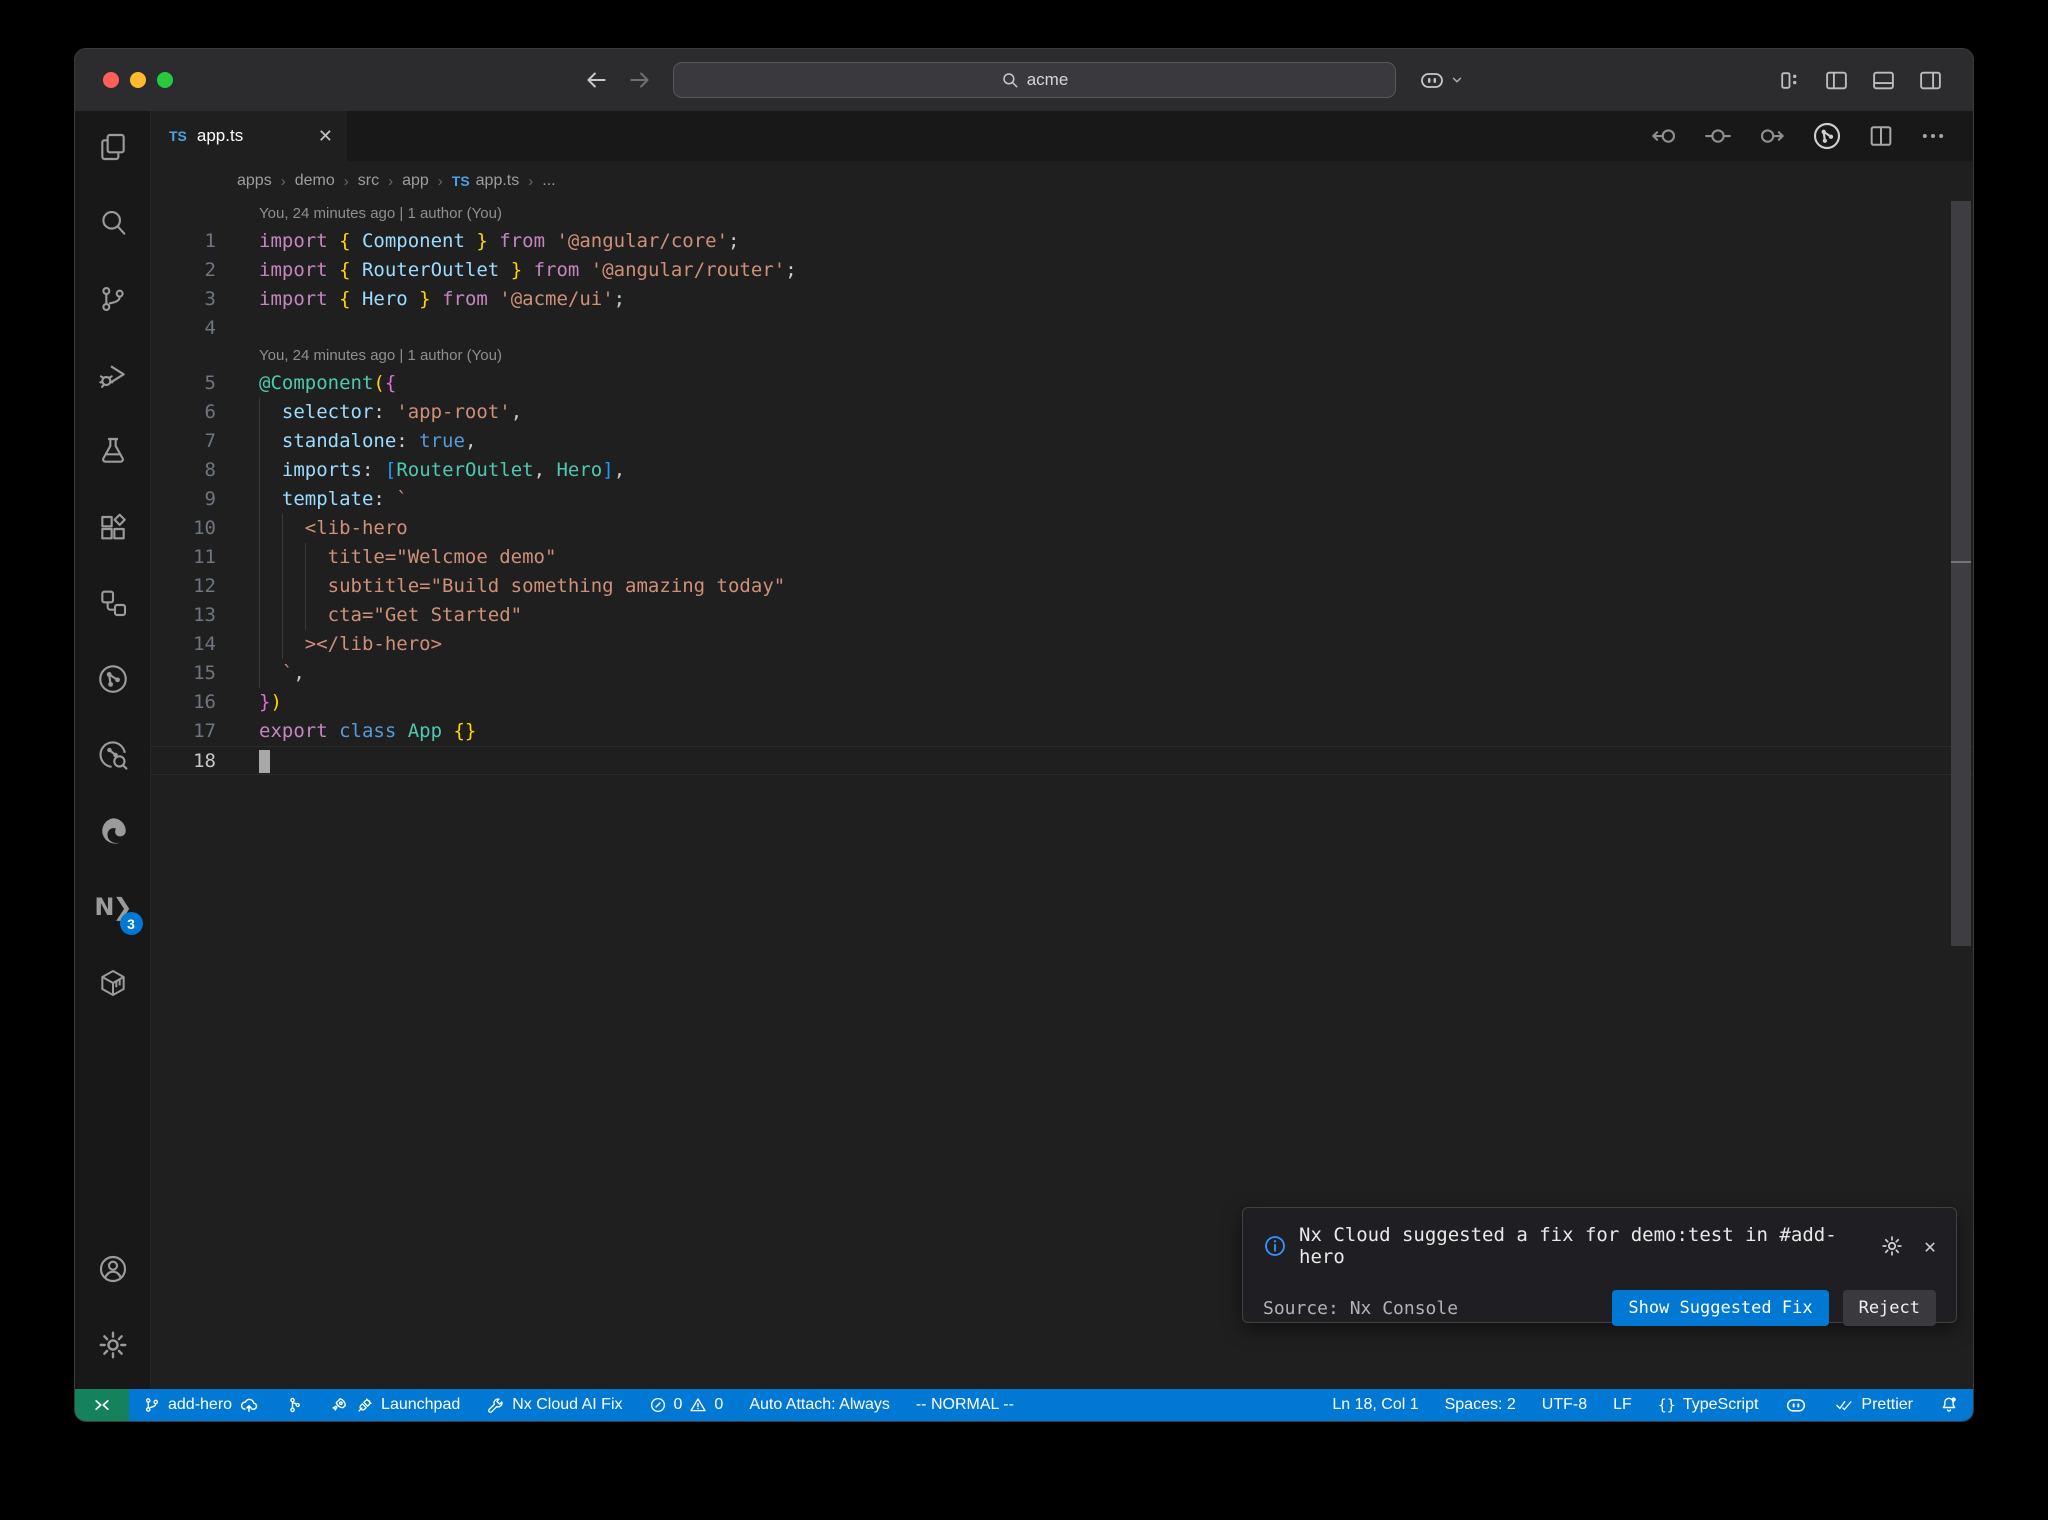 Image resolution: width=2048 pixels, height=1520 pixels. What do you see at coordinates (1375, 1405) in the screenshot?
I see `cursor-position-status: Ln 18, Col 1` at bounding box center [1375, 1405].